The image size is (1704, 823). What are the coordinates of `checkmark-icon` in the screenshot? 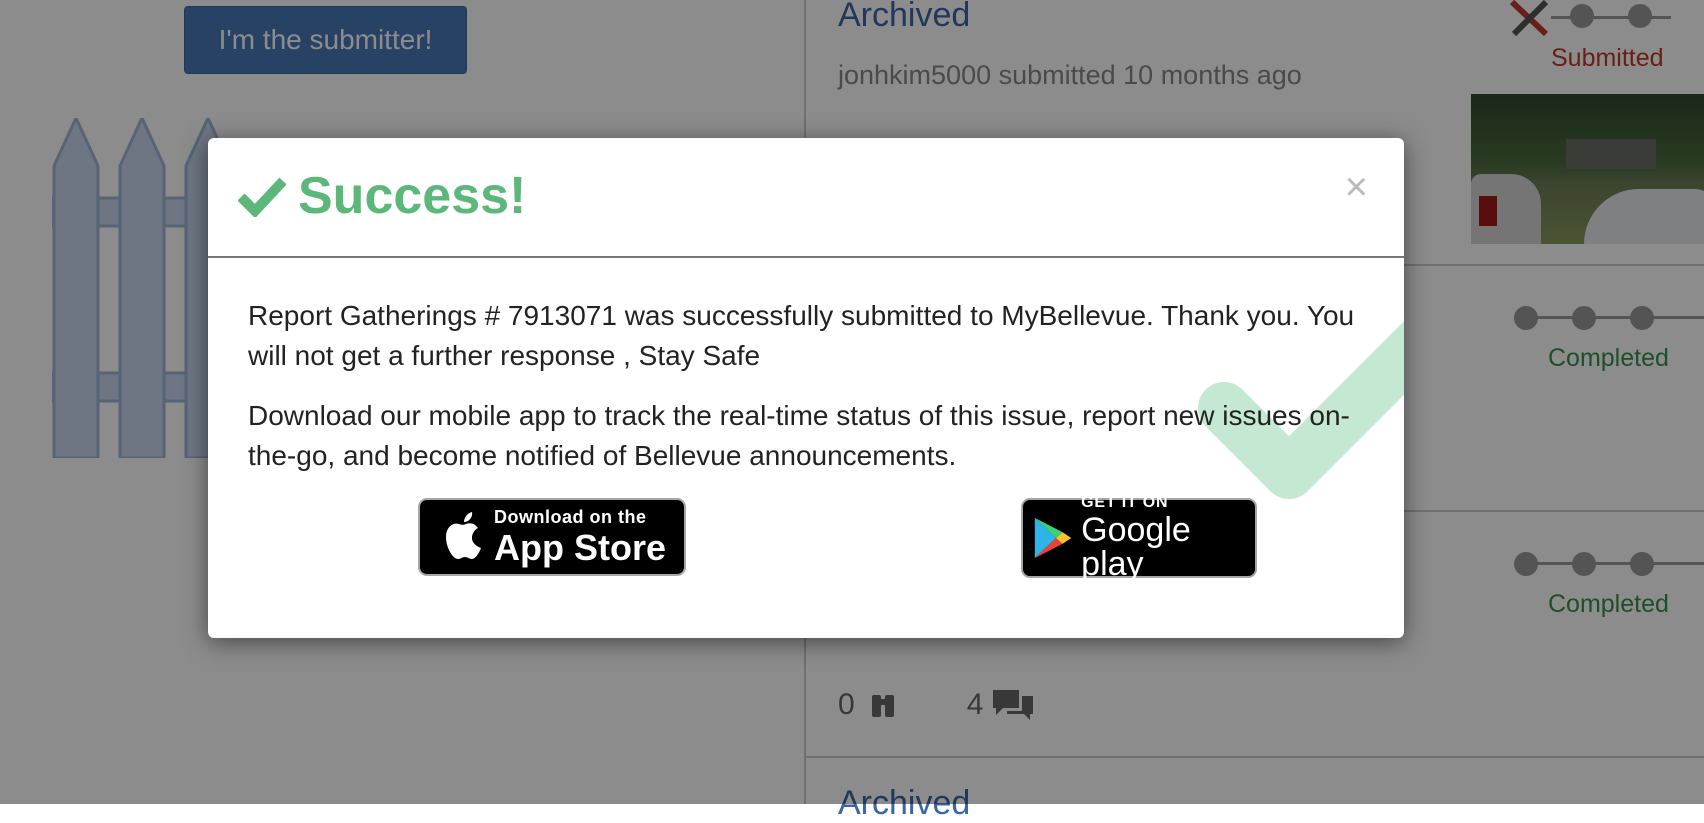 It's located at (262, 197).